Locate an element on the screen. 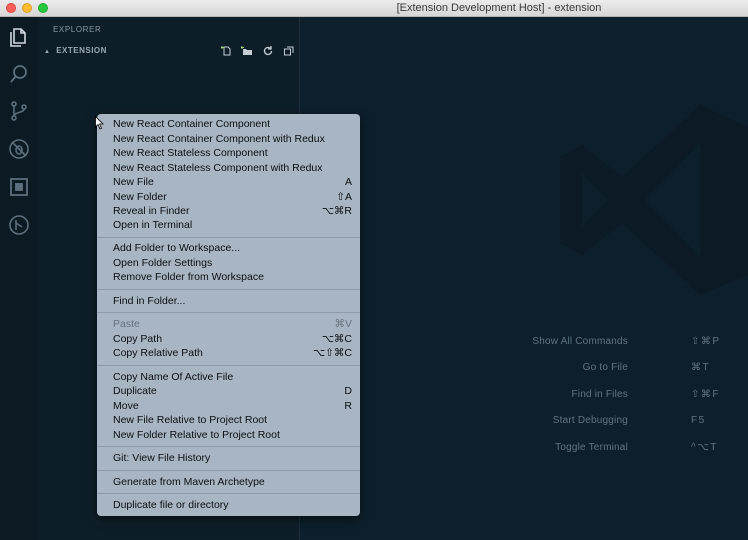 The width and height of the screenshot is (748, 540). menu-item-shortcut: ⌘V is located at coordinates (343, 324).